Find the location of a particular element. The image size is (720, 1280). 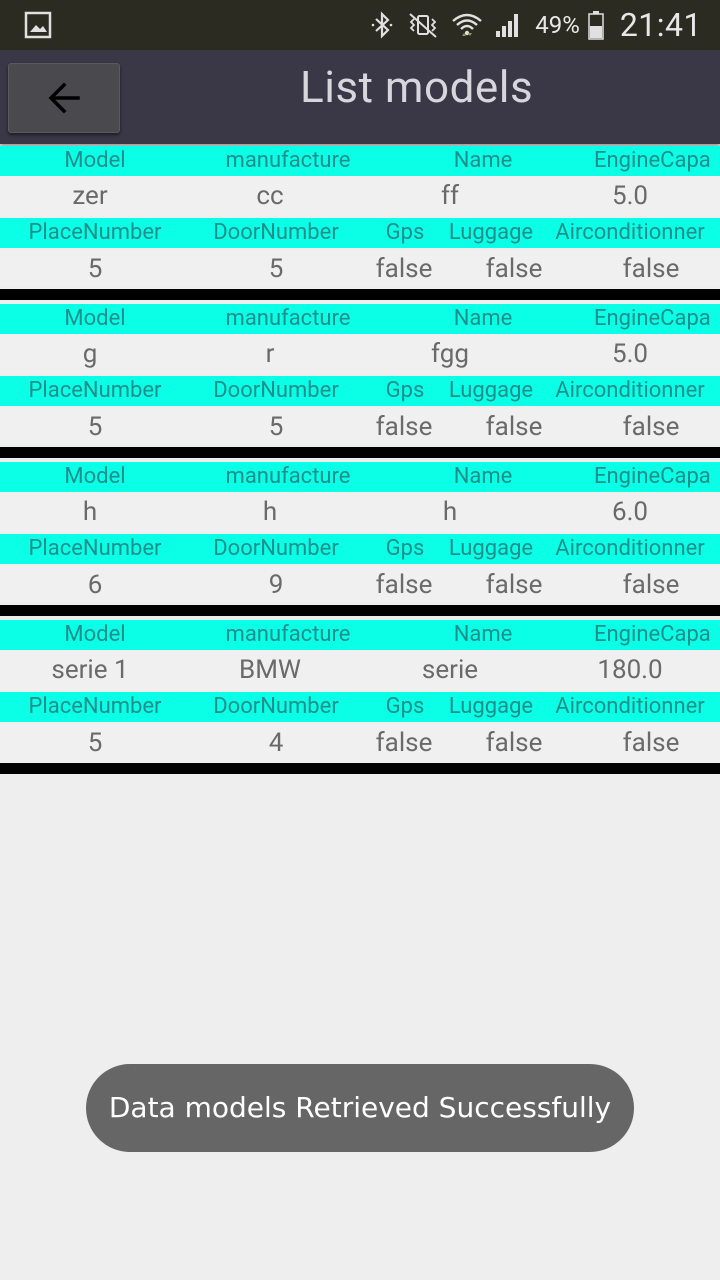

battery-percent: 49% is located at coordinates (557, 25).